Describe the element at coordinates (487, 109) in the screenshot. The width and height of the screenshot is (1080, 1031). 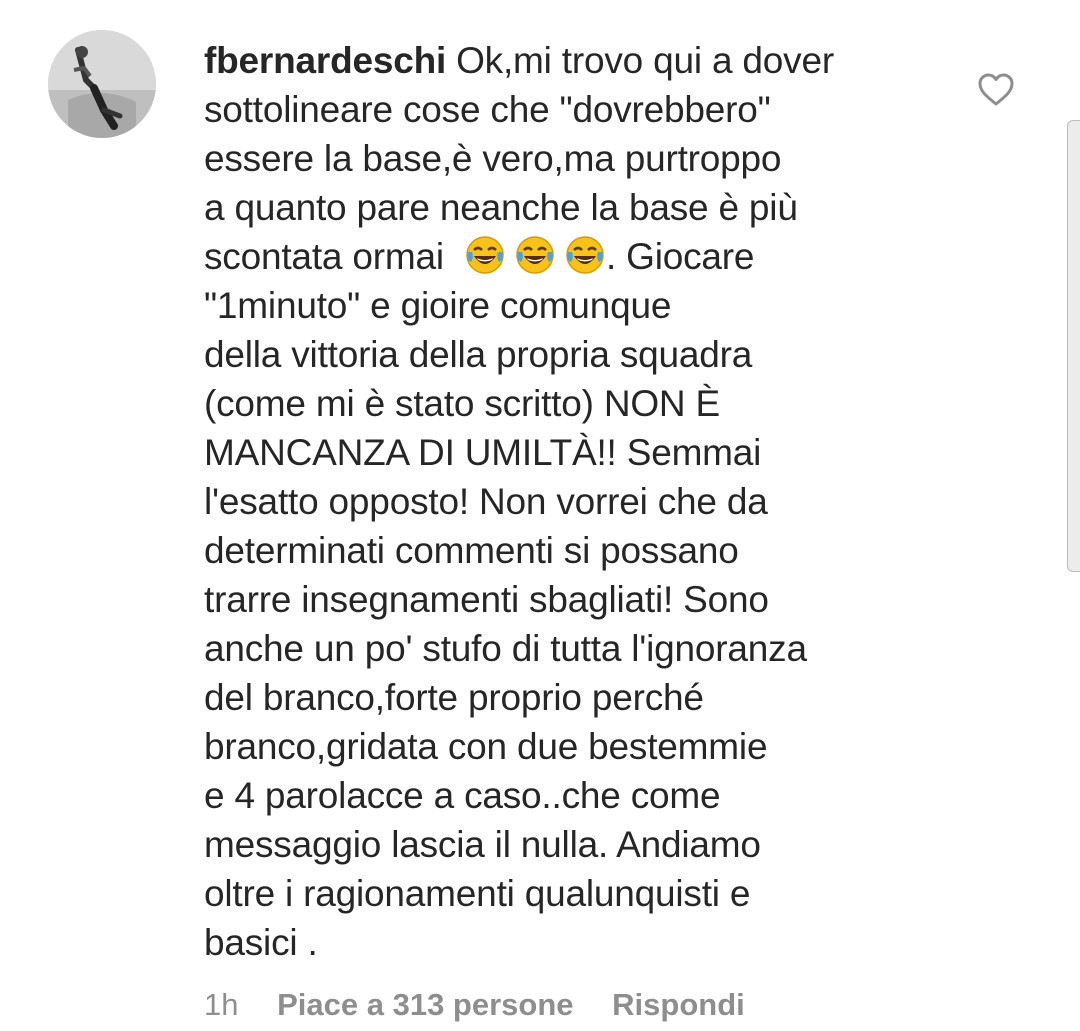
I see `comment-line: sottolineare cose che "dovrebbero"` at that location.